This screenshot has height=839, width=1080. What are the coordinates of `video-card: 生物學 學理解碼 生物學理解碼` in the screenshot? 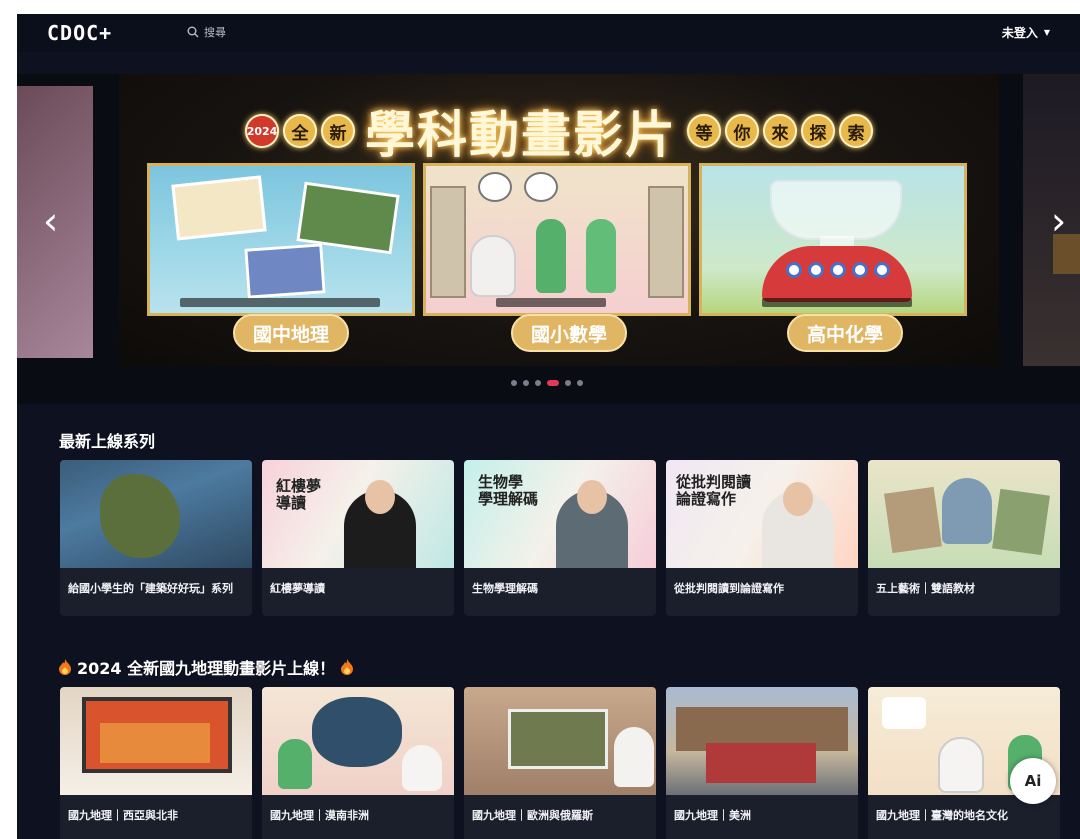 It's located at (560, 538).